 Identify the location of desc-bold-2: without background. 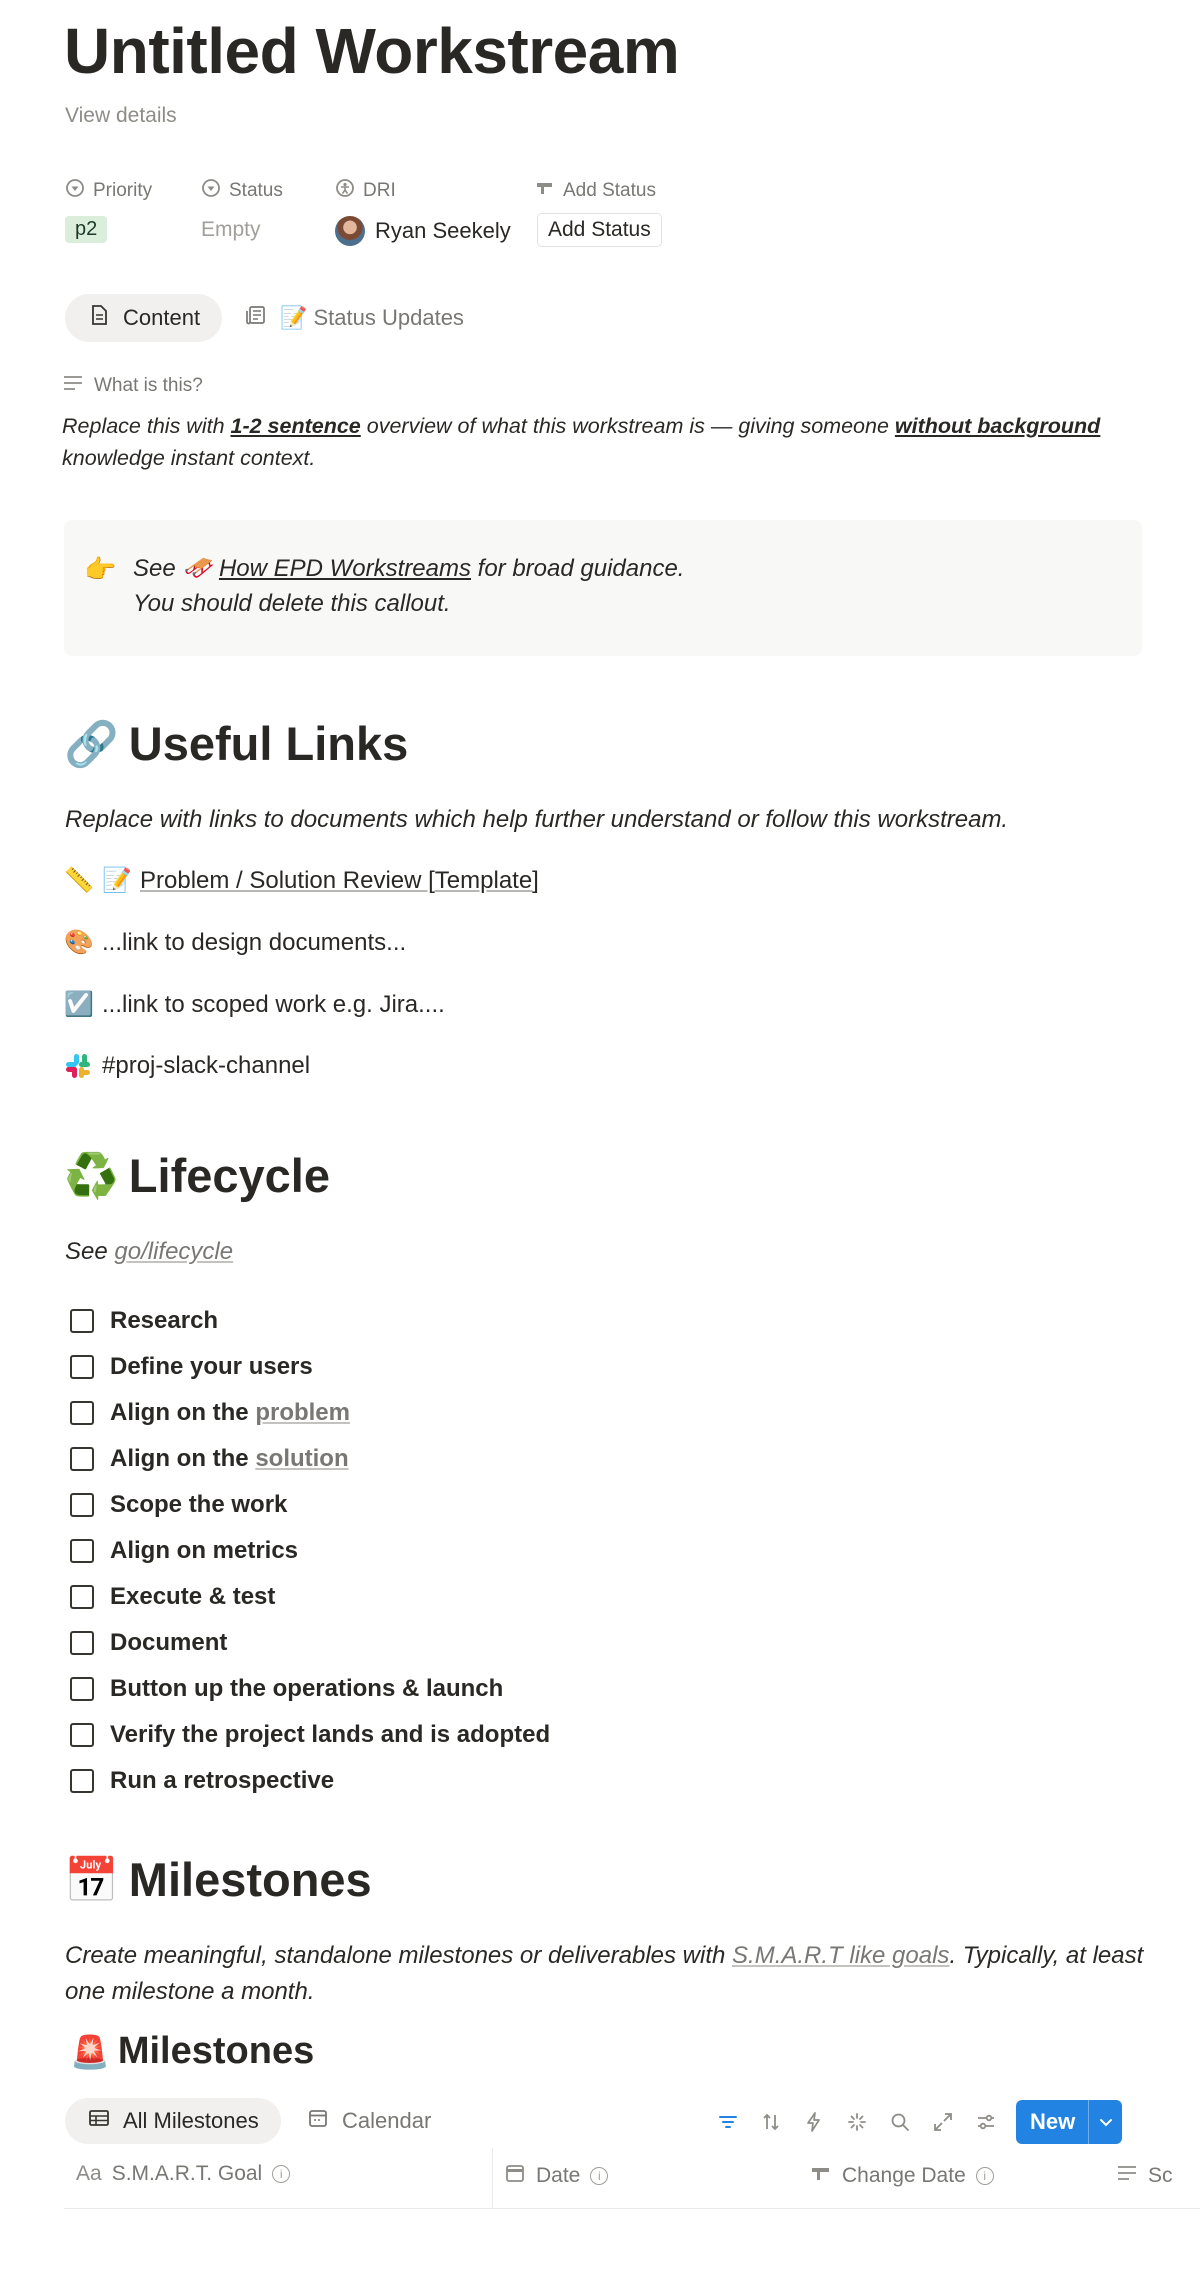
(997, 426).